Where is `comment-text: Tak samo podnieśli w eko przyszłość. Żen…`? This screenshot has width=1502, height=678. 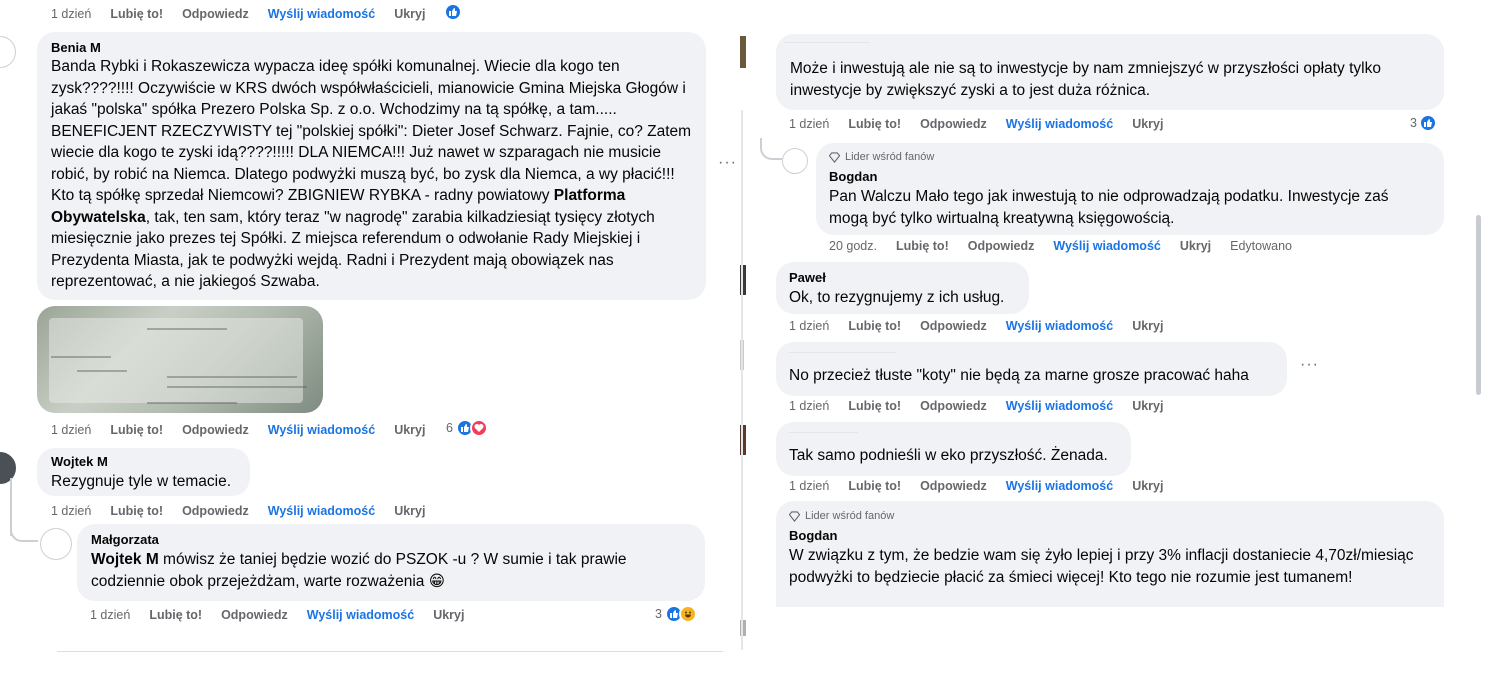
comment-text: Tak samo podnieśli w eko przyszłość. Żen… is located at coordinates (948, 455).